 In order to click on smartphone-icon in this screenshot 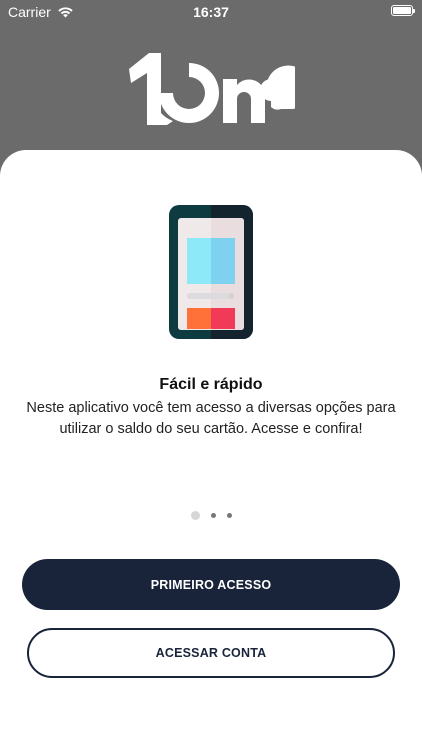, I will do `click(211, 272)`.